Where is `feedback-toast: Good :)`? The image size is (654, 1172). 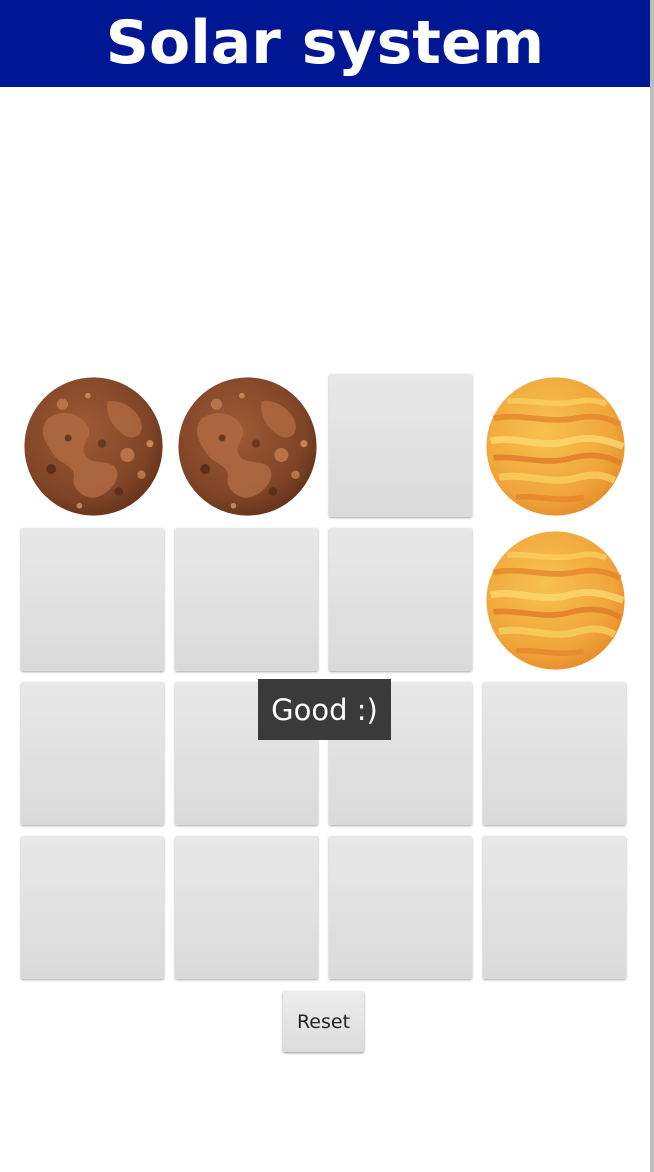
feedback-toast: Good :) is located at coordinates (324, 709).